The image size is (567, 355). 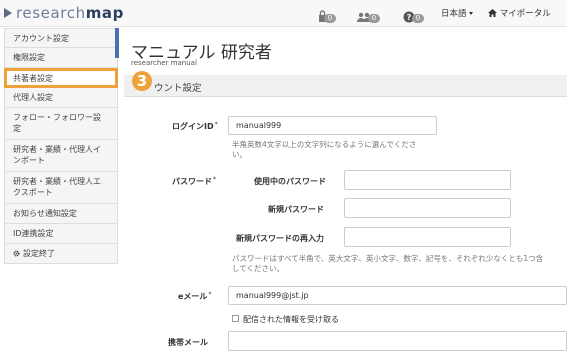 I want to click on sidebar-item-label: フォロー・フォロワー設, so click(x=57, y=117).